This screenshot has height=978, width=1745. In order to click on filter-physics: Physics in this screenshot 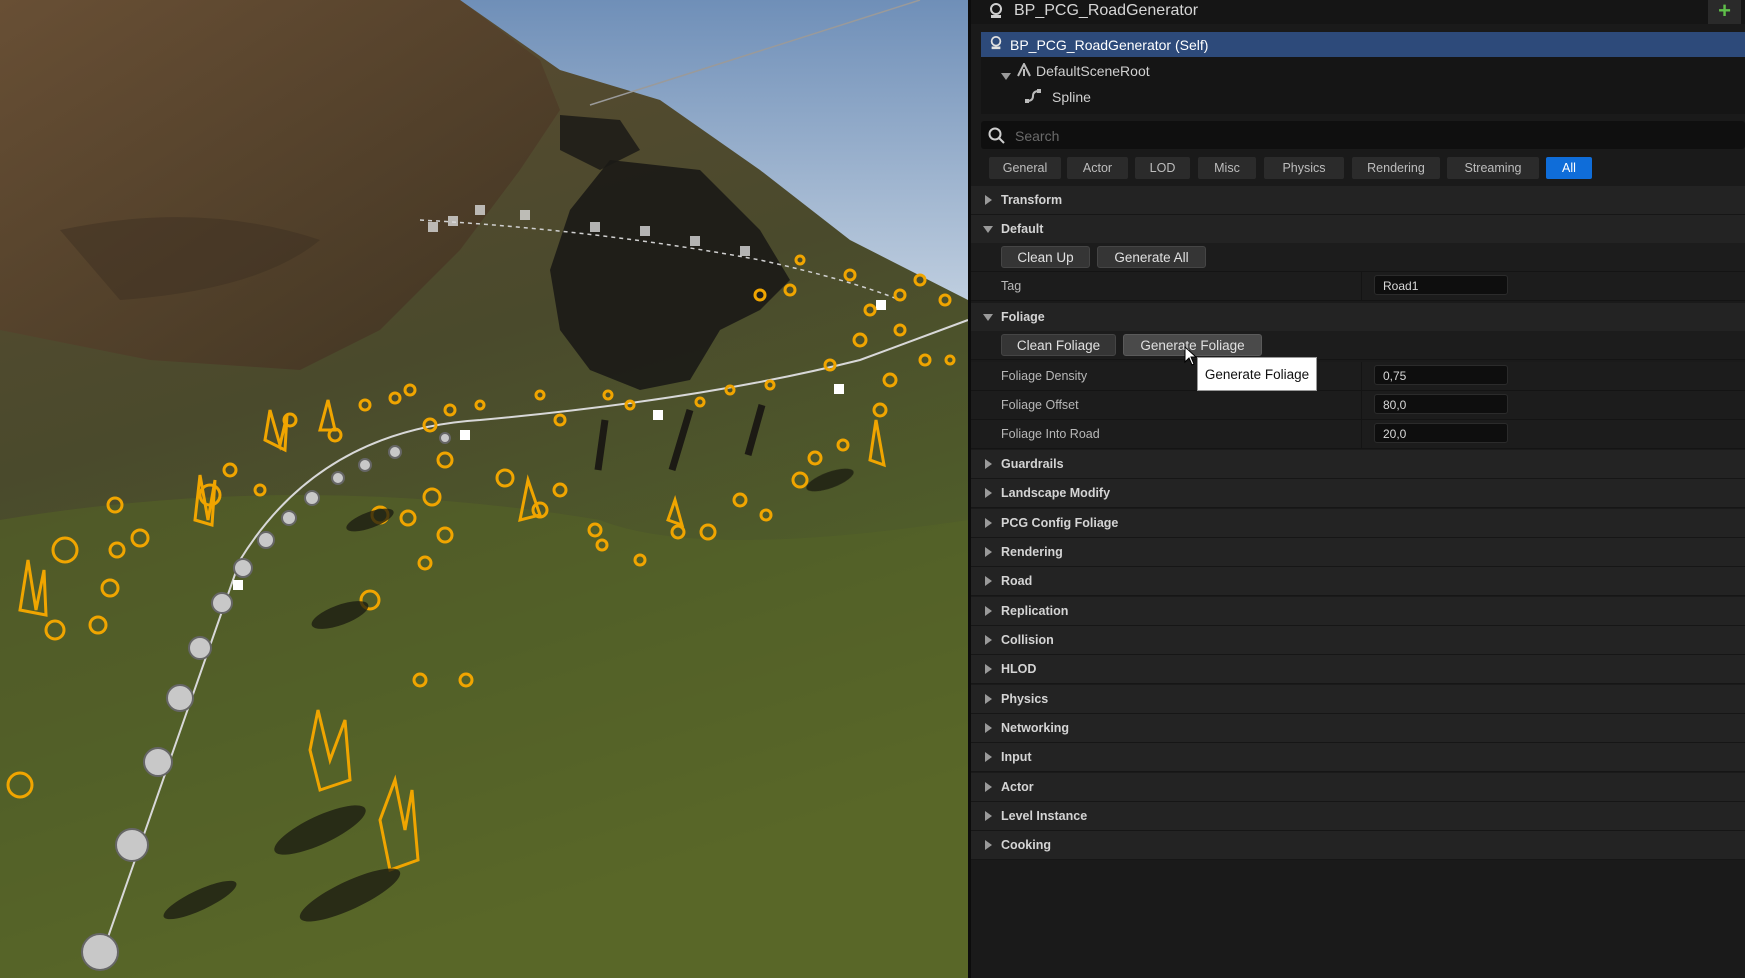, I will do `click(1304, 168)`.